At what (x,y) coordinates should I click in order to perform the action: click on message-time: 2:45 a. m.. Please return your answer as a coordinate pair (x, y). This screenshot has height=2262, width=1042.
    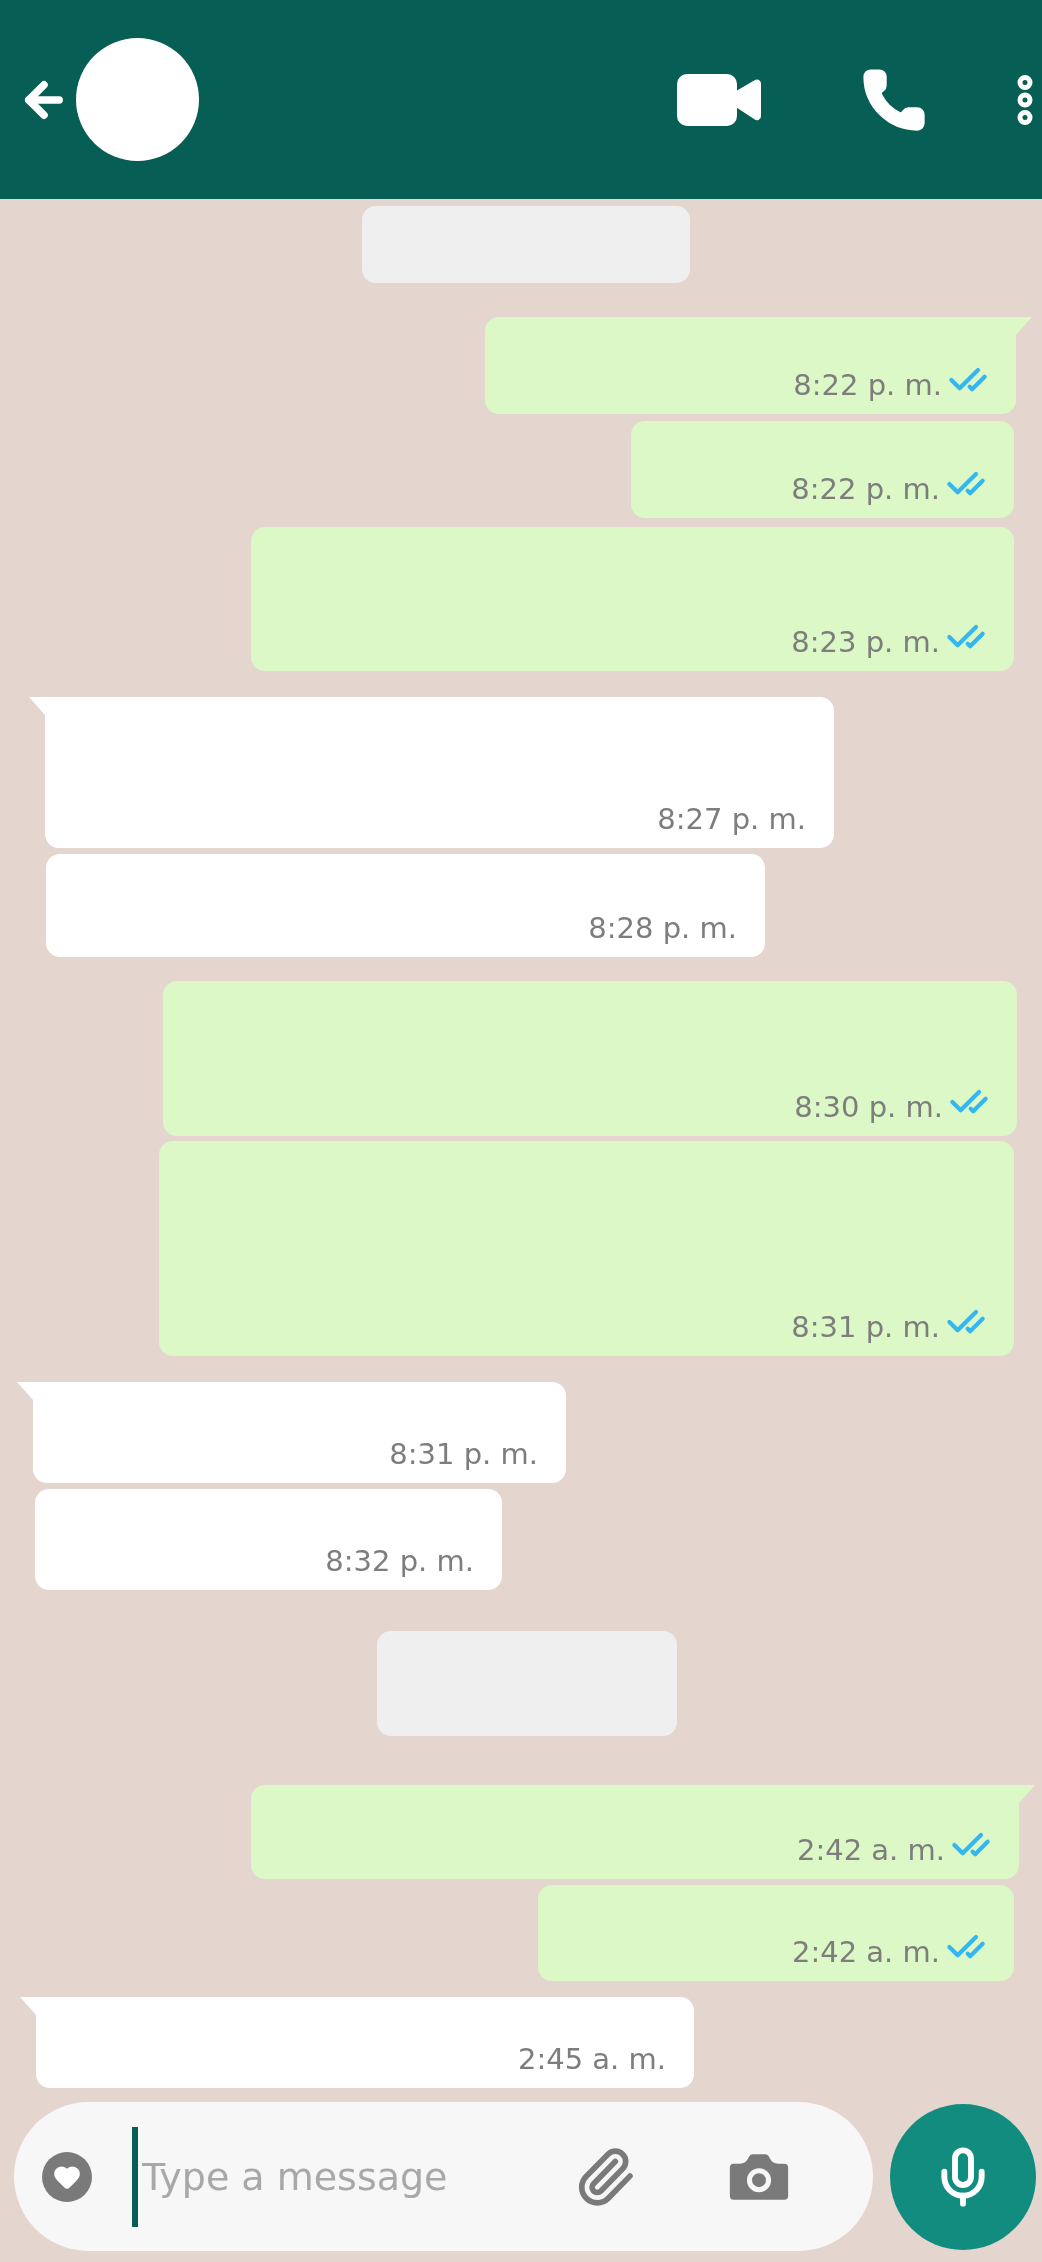
    Looking at the image, I should click on (591, 2059).